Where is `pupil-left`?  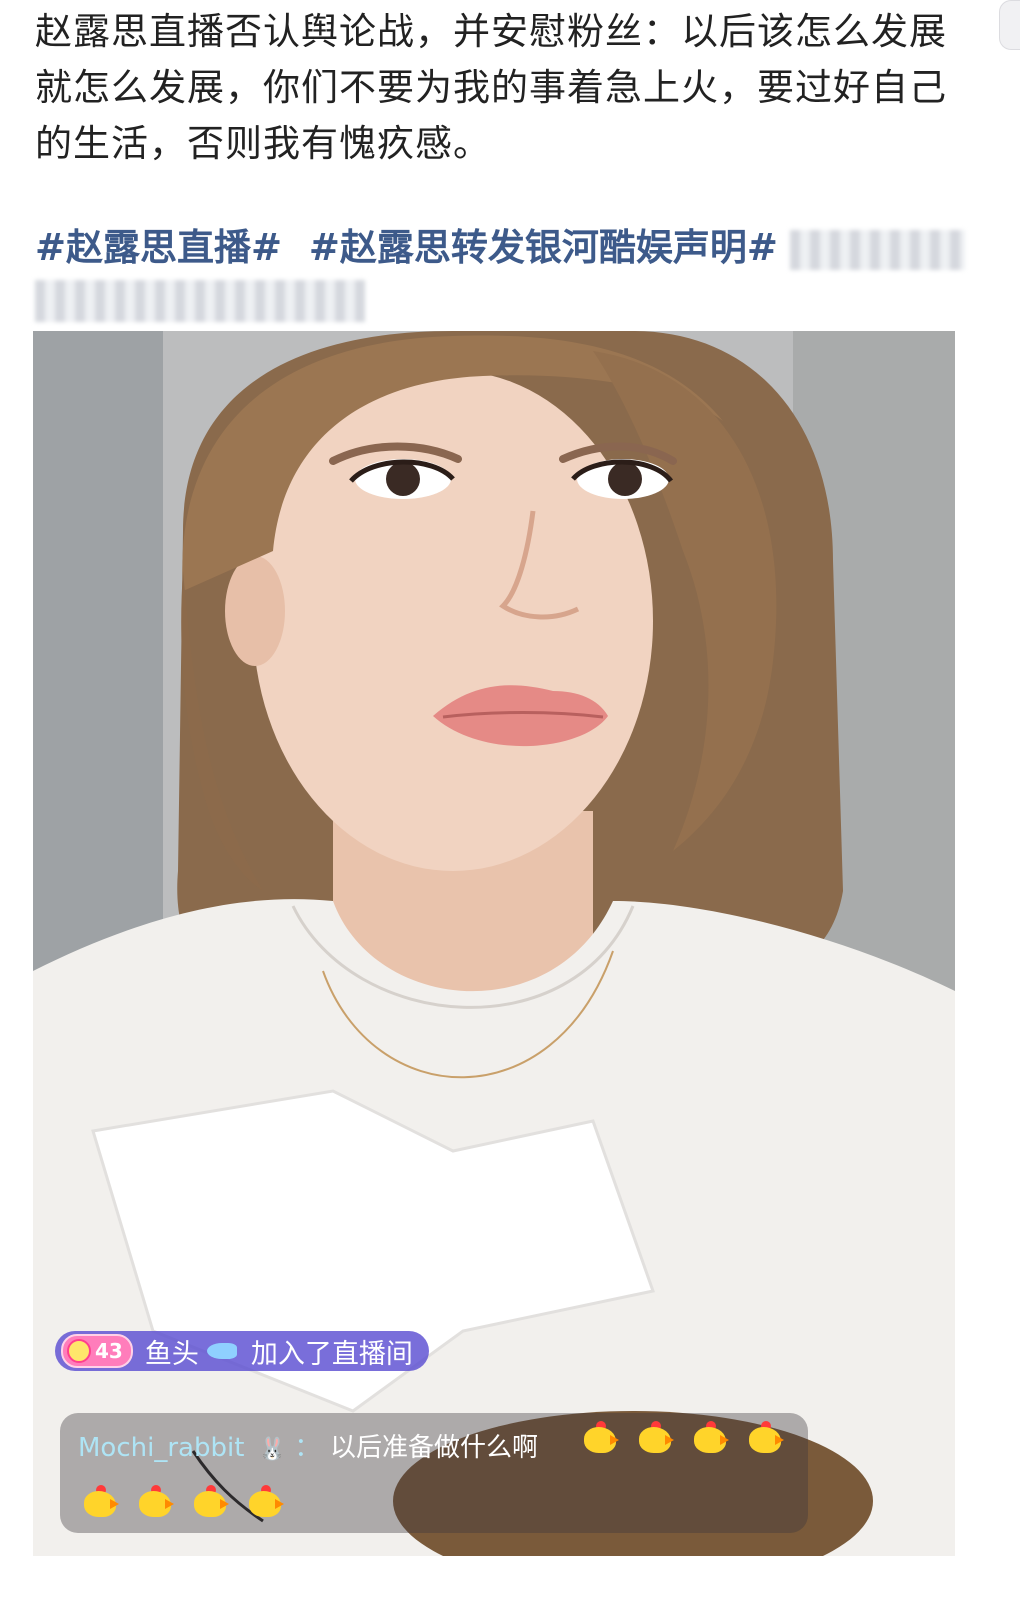
pupil-left is located at coordinates (403, 479).